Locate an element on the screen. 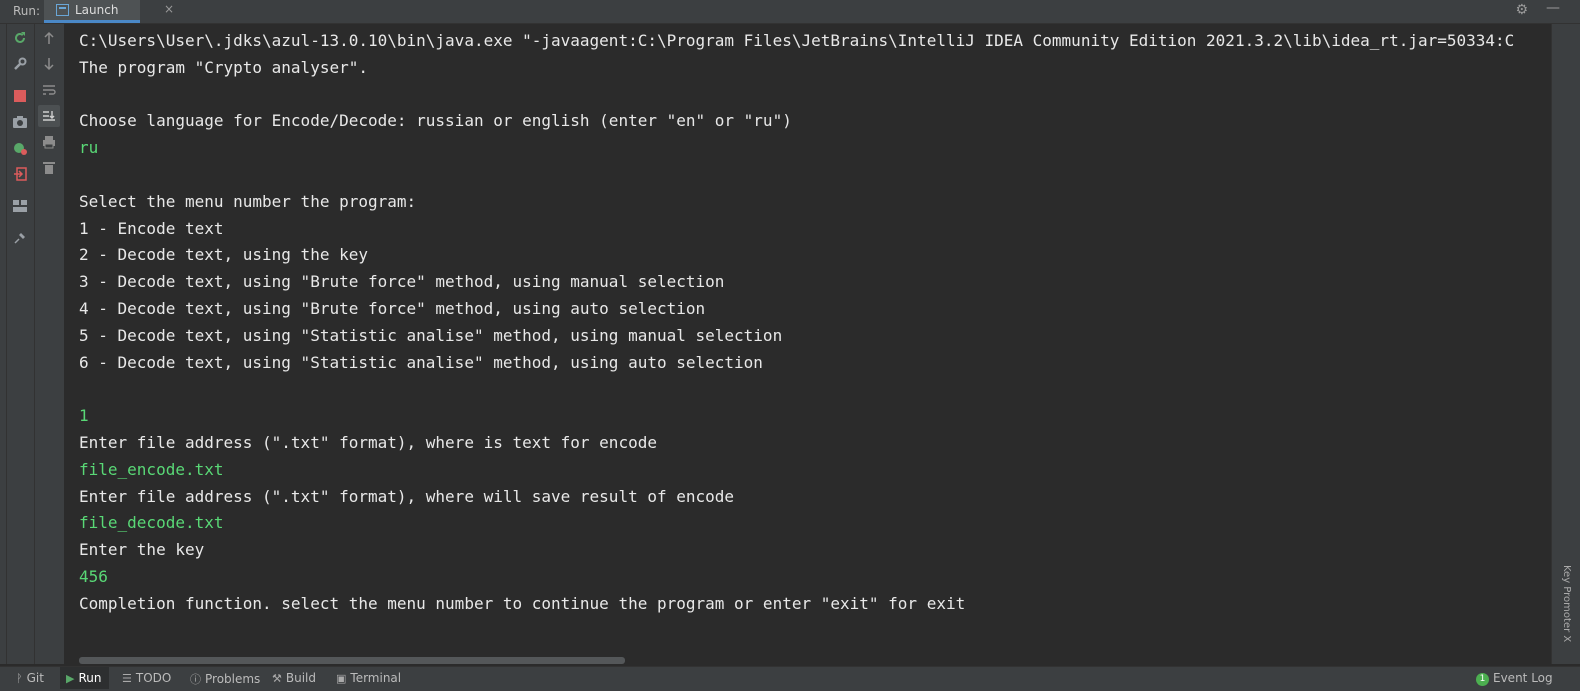 The height and width of the screenshot is (691, 1580). minimize-icon: — is located at coordinates (1553, 8).